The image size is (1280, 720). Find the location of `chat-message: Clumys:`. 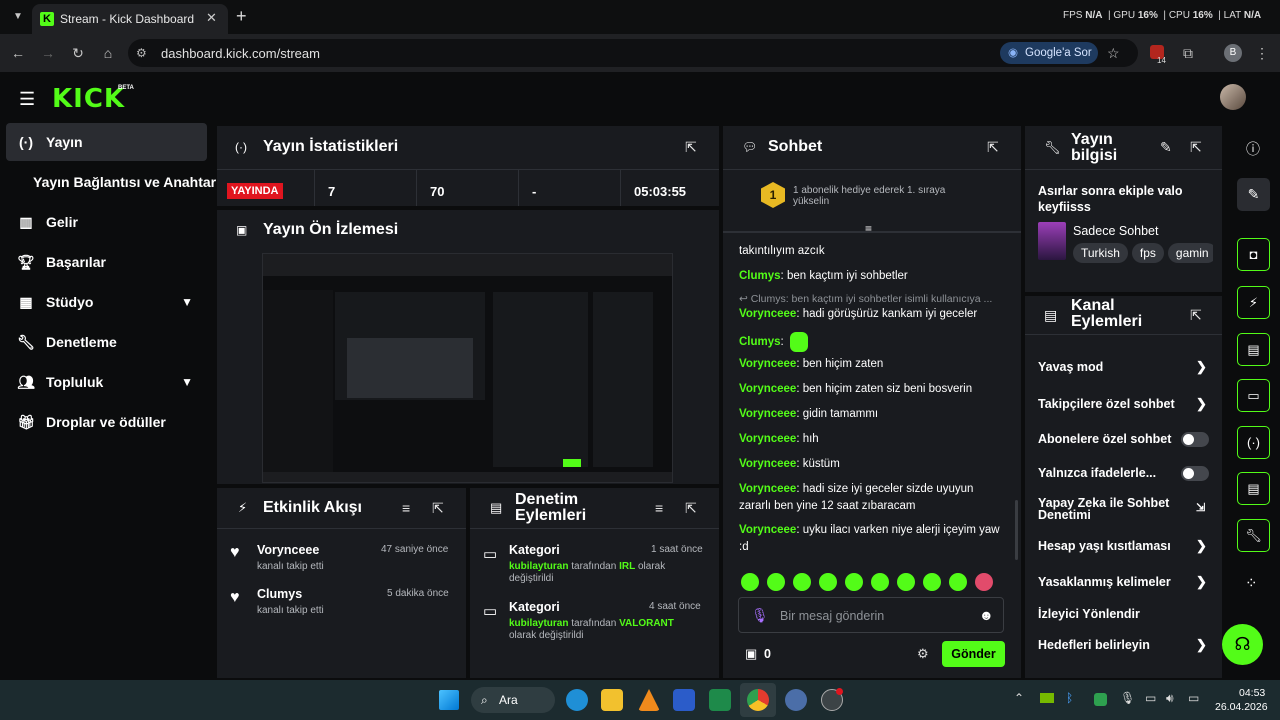

chat-message: Clumys: is located at coordinates (873, 342).